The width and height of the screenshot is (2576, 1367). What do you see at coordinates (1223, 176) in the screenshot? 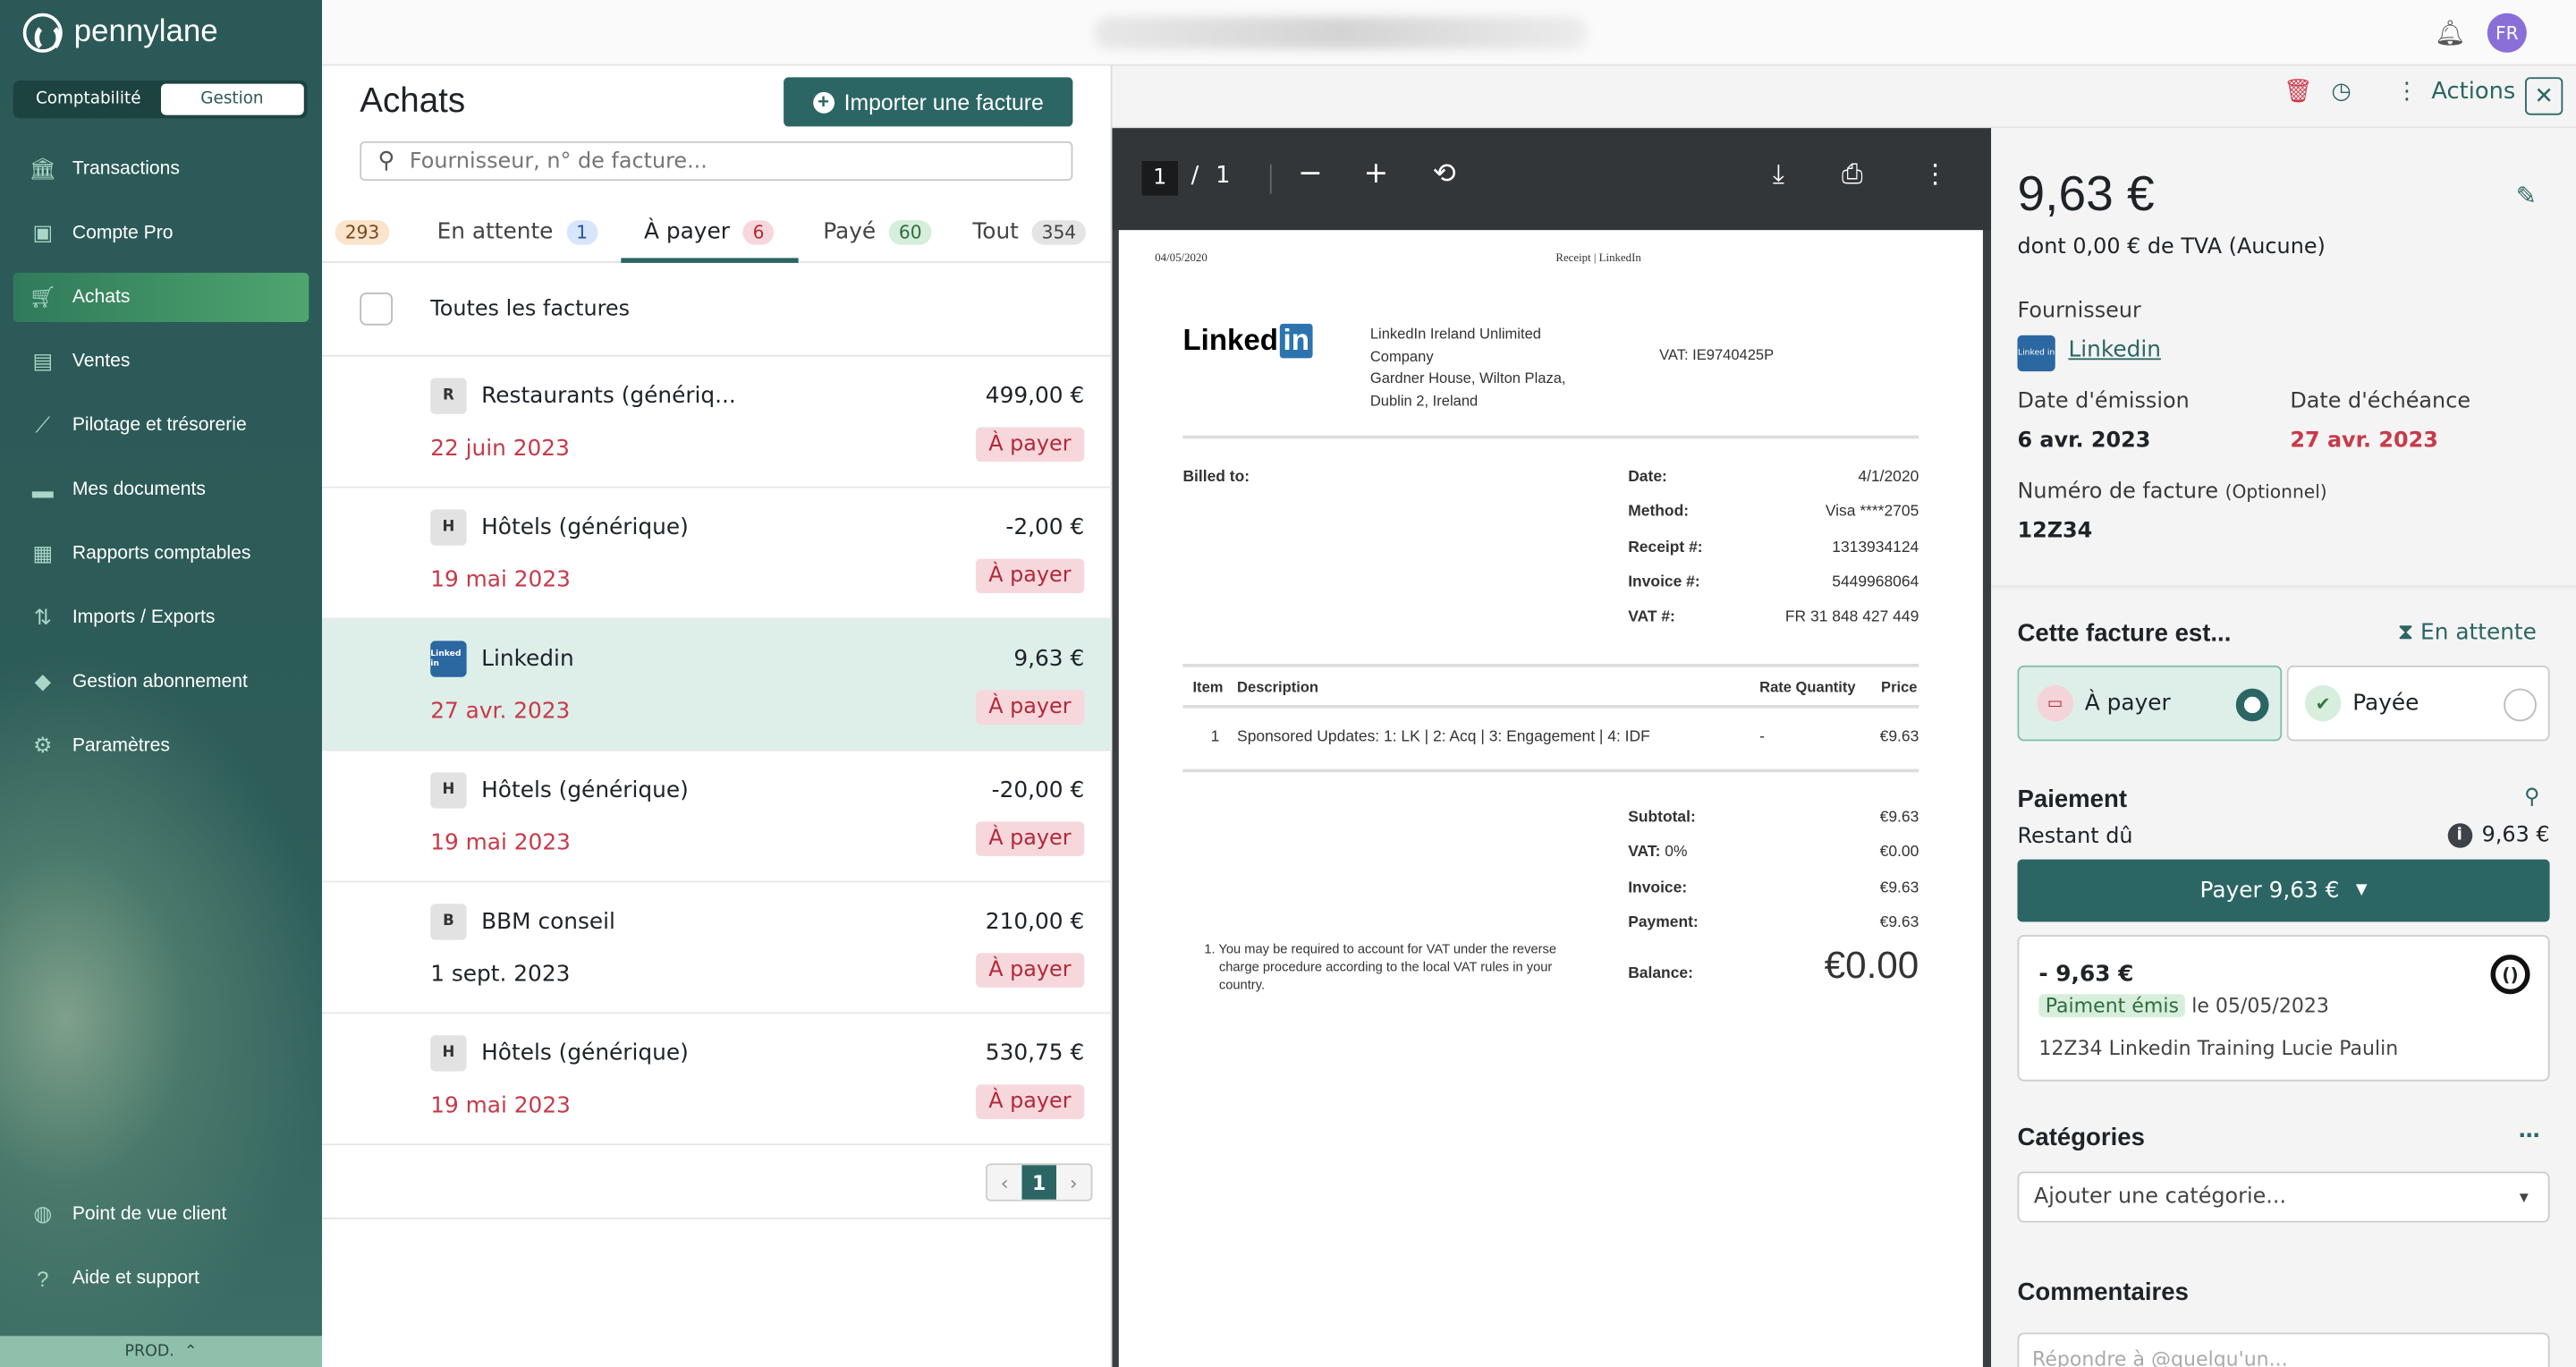
I see `page-total: 1` at bounding box center [1223, 176].